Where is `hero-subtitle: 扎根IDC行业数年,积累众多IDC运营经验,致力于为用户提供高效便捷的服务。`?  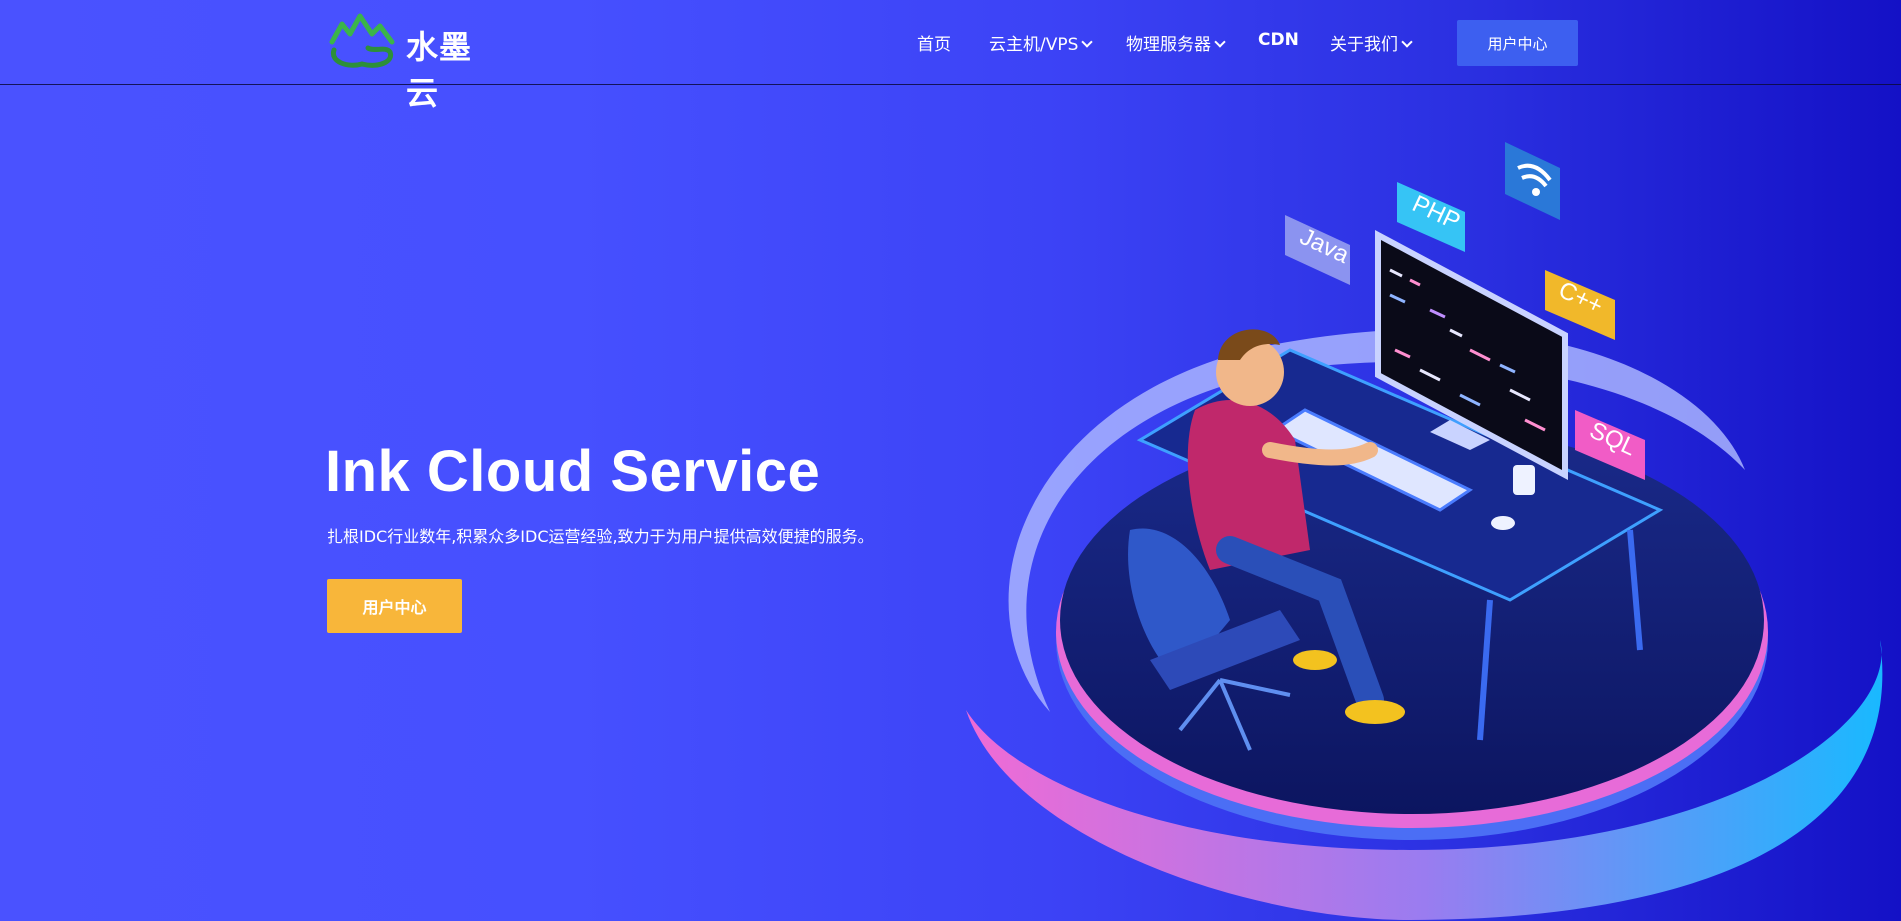
hero-subtitle: 扎根IDC行业数年,积累众多IDC运营经验,致力于为用户提供高效便捷的服务。 is located at coordinates (600, 536).